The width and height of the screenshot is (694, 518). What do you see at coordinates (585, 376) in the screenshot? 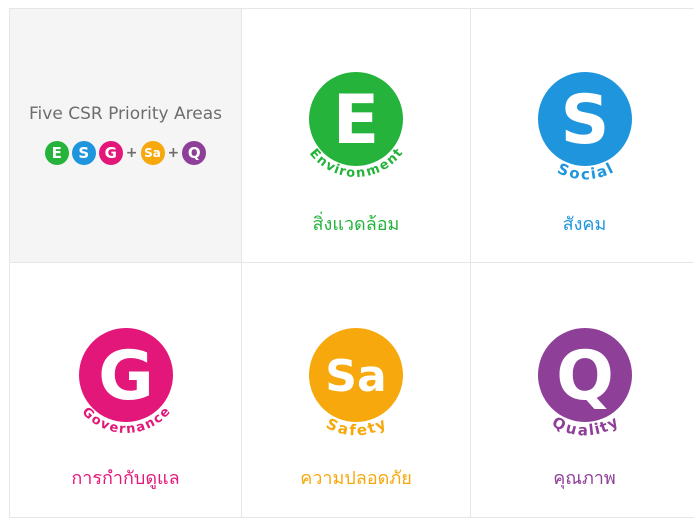
I see `quality-logo-letter: Q` at bounding box center [585, 376].